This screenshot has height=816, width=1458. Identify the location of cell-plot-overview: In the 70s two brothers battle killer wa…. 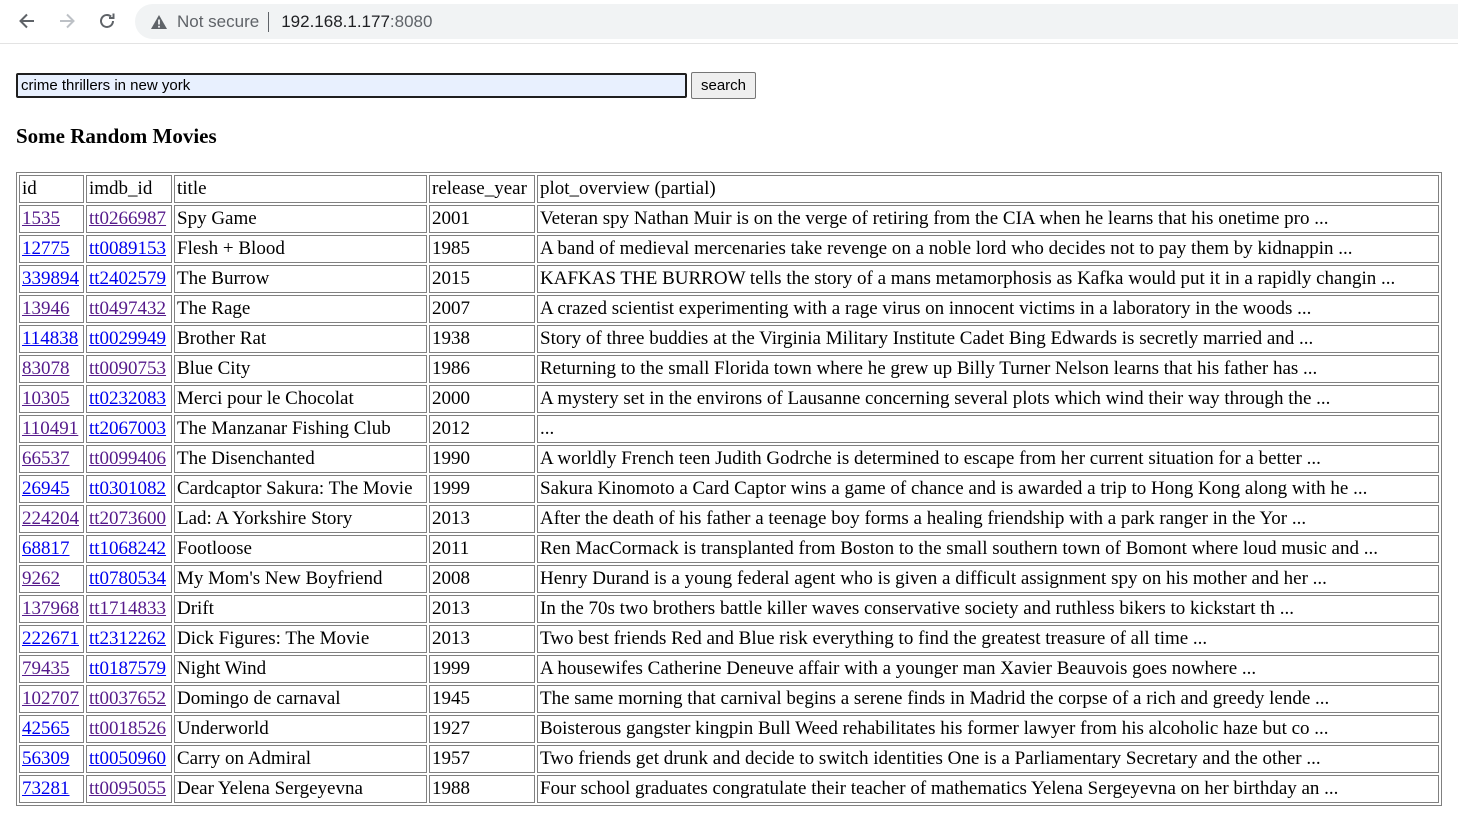
(988, 609).